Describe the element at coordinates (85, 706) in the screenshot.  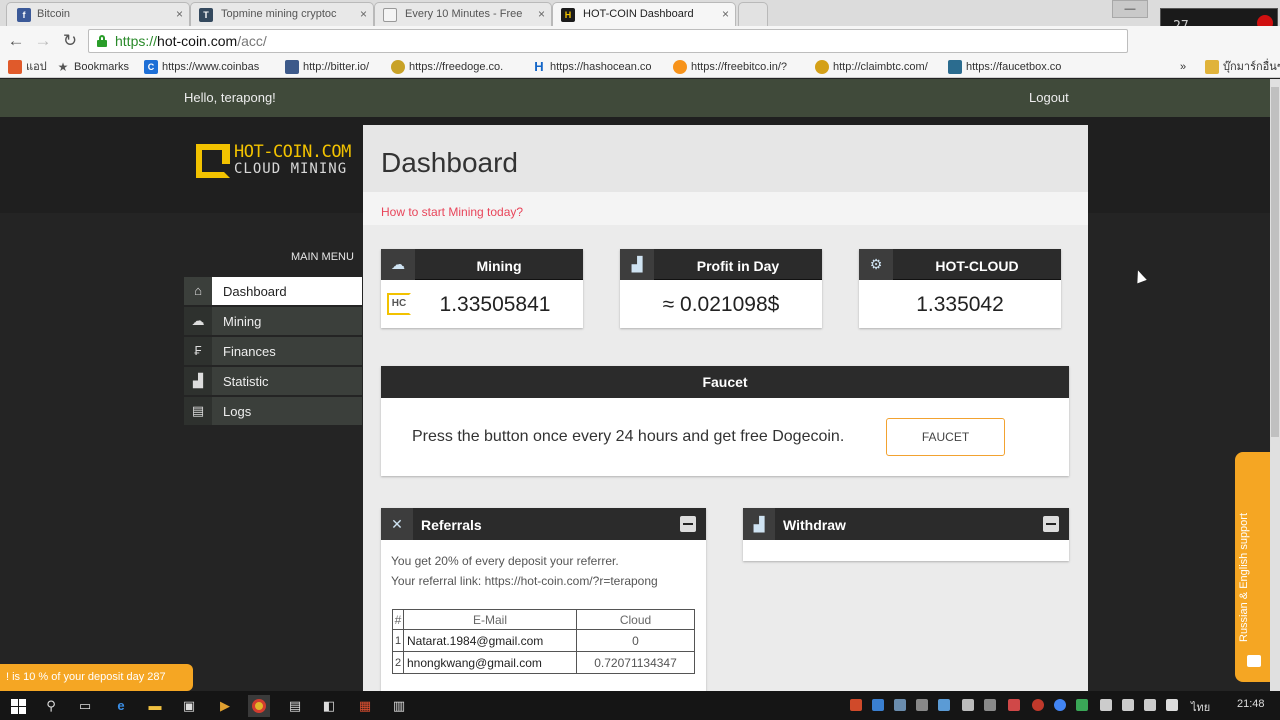
I see `task-view-icon: ▭` at that location.